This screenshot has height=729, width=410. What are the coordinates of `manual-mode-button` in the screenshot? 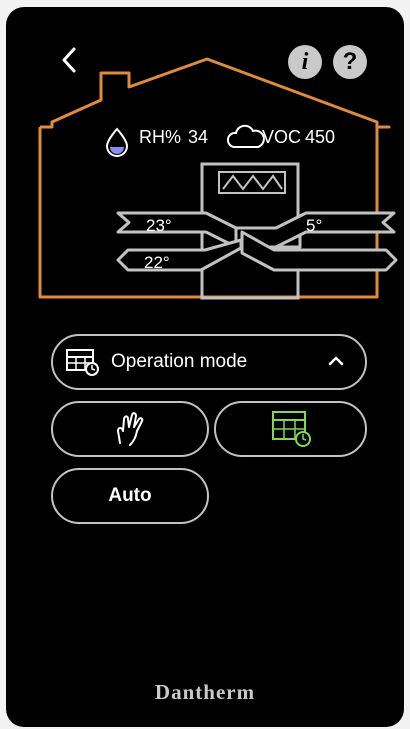 It's located at (130, 429).